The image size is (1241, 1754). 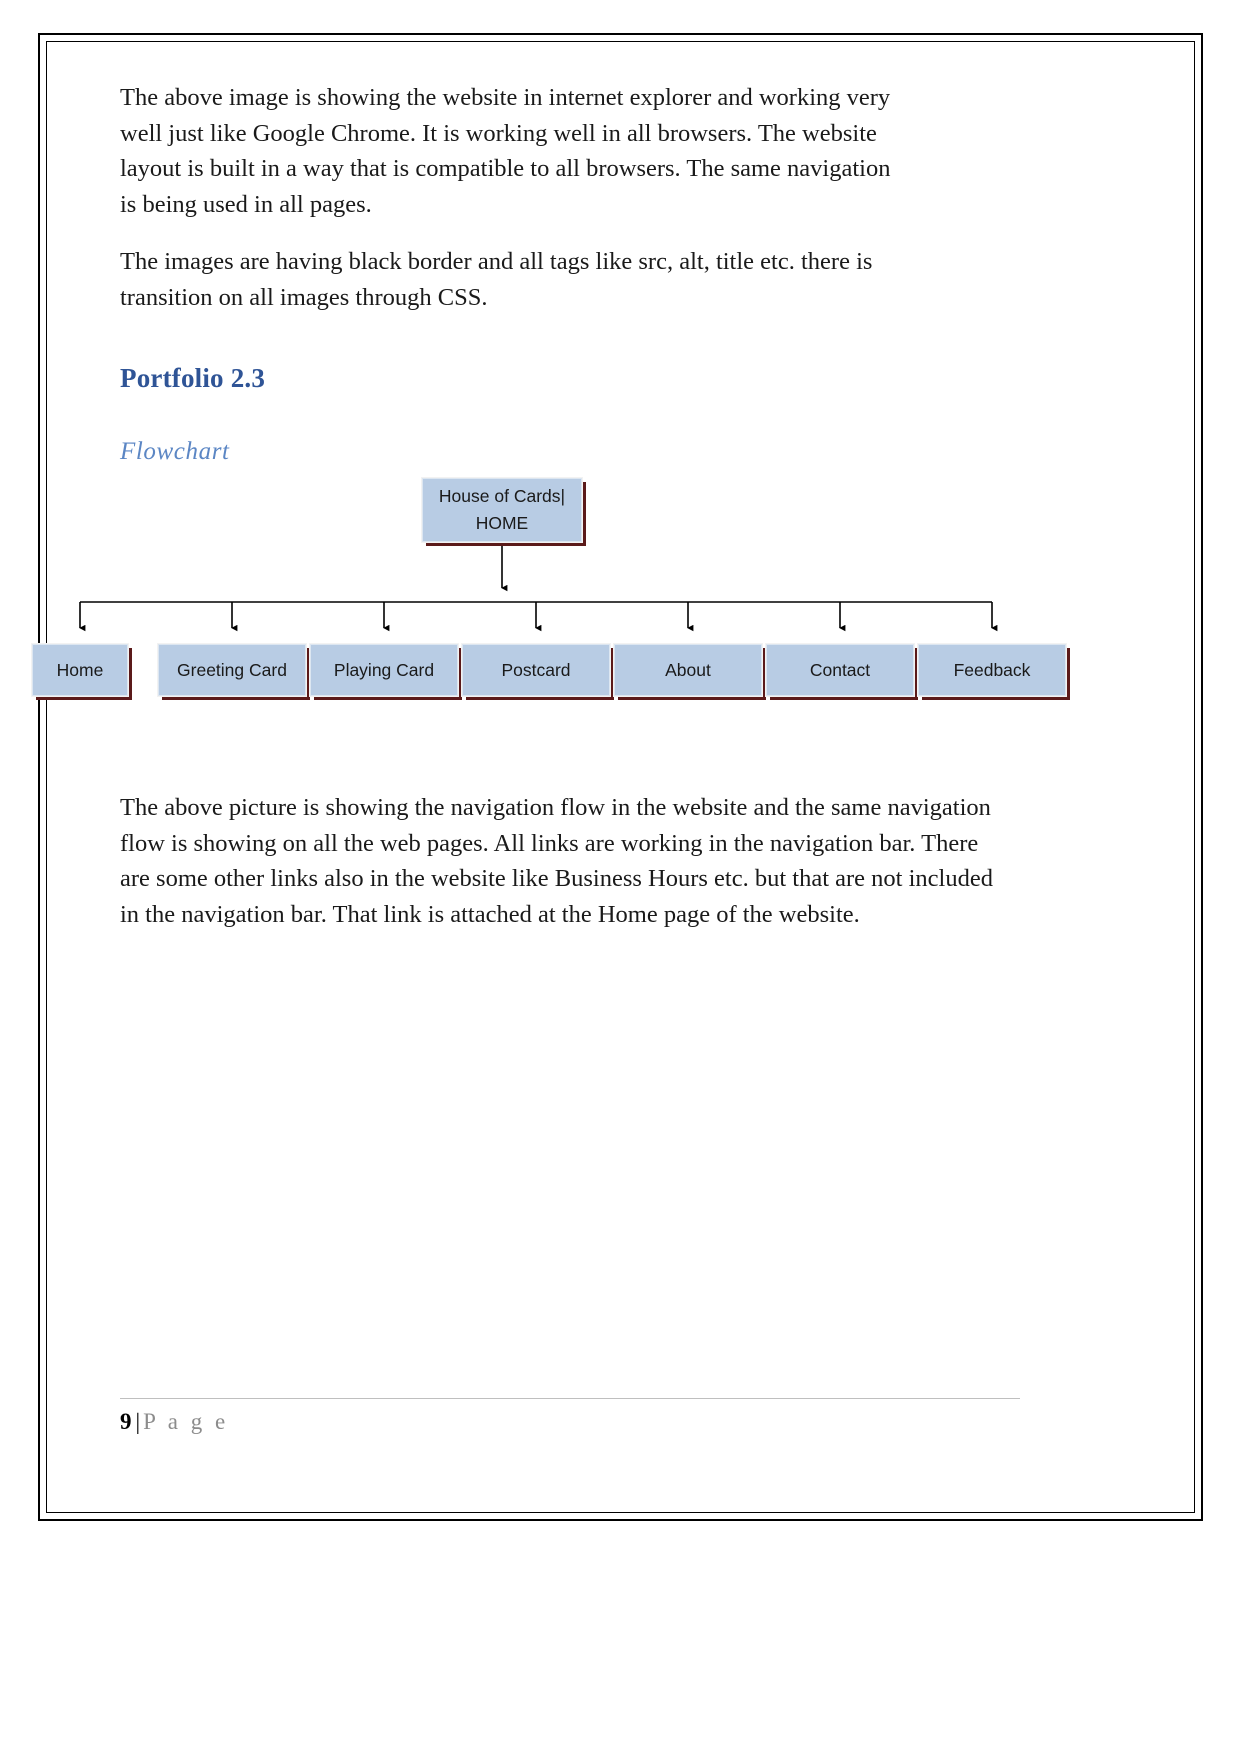 I want to click on page-footer: 9 | P a g e, so click(x=570, y=1416).